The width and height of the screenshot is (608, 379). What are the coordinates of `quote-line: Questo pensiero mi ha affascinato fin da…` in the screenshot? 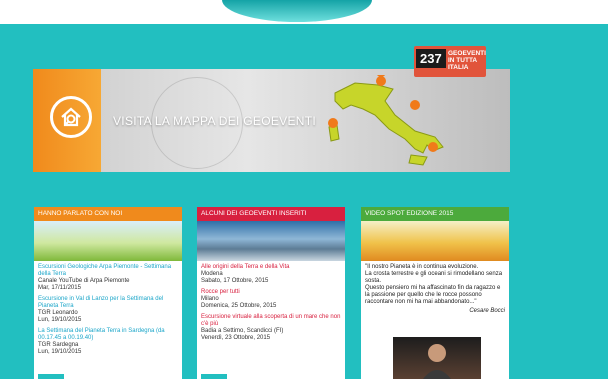 It's located at (433, 295).